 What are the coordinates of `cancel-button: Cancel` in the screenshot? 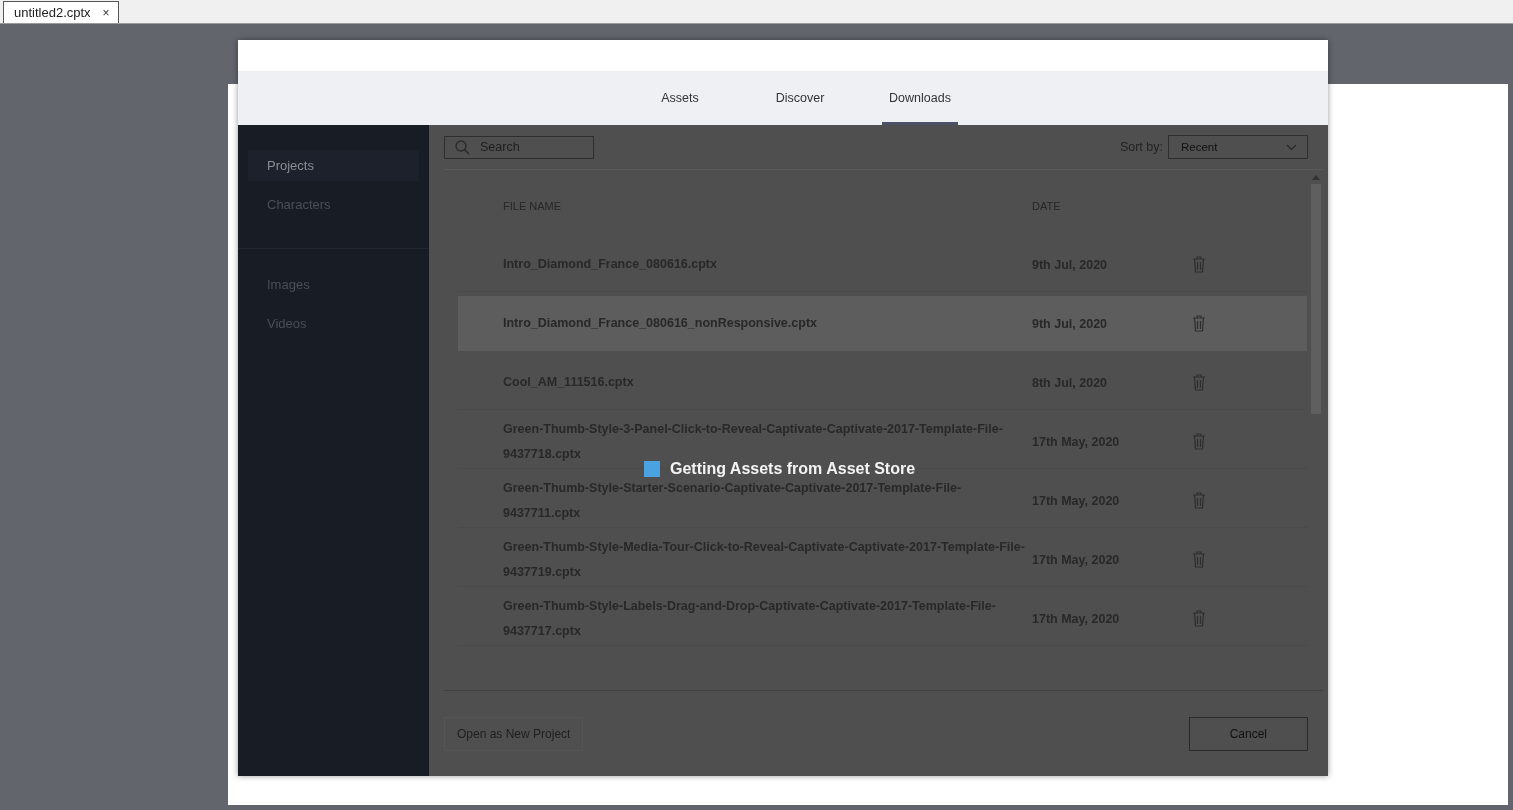 It's located at (1248, 733).